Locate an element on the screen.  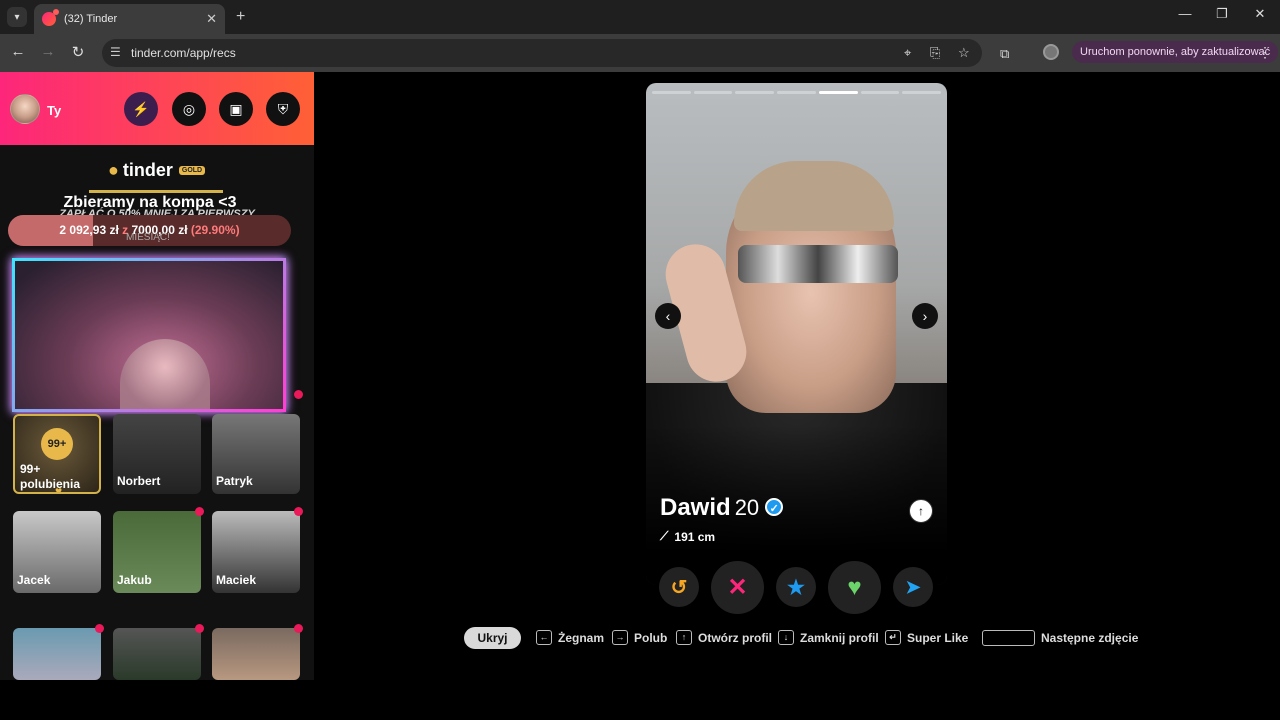
browser-profile-avatar is located at coordinates (1051, 52).